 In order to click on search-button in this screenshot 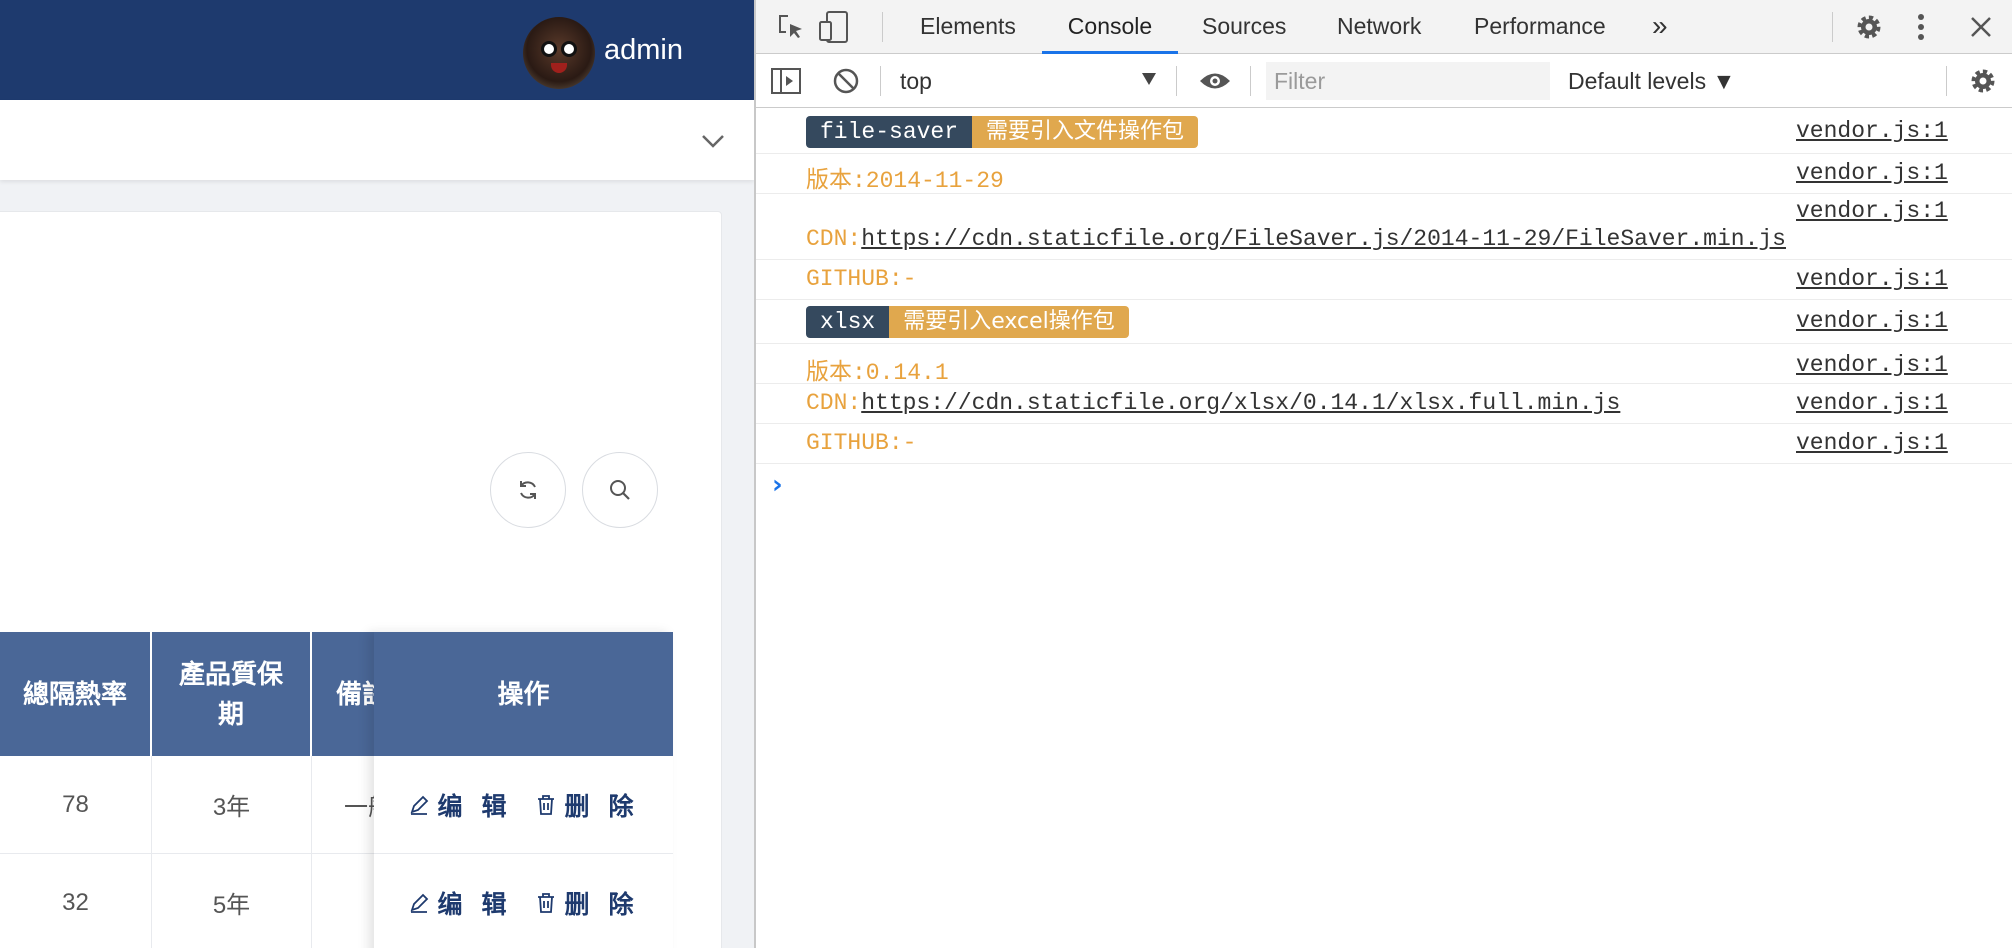, I will do `click(620, 490)`.